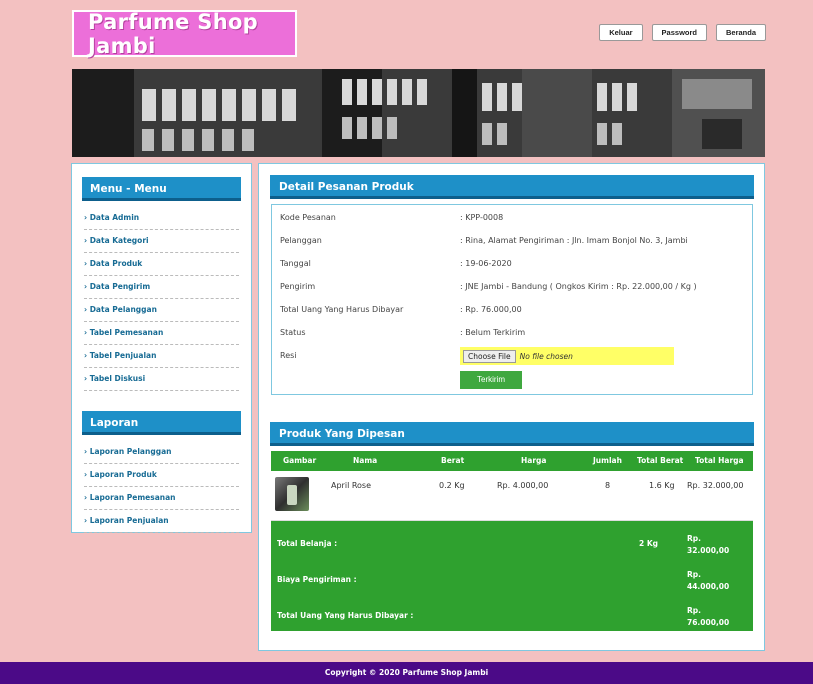  What do you see at coordinates (708, 544) in the screenshot?
I see `total-belanja-value: Rp. 32.000,00` at bounding box center [708, 544].